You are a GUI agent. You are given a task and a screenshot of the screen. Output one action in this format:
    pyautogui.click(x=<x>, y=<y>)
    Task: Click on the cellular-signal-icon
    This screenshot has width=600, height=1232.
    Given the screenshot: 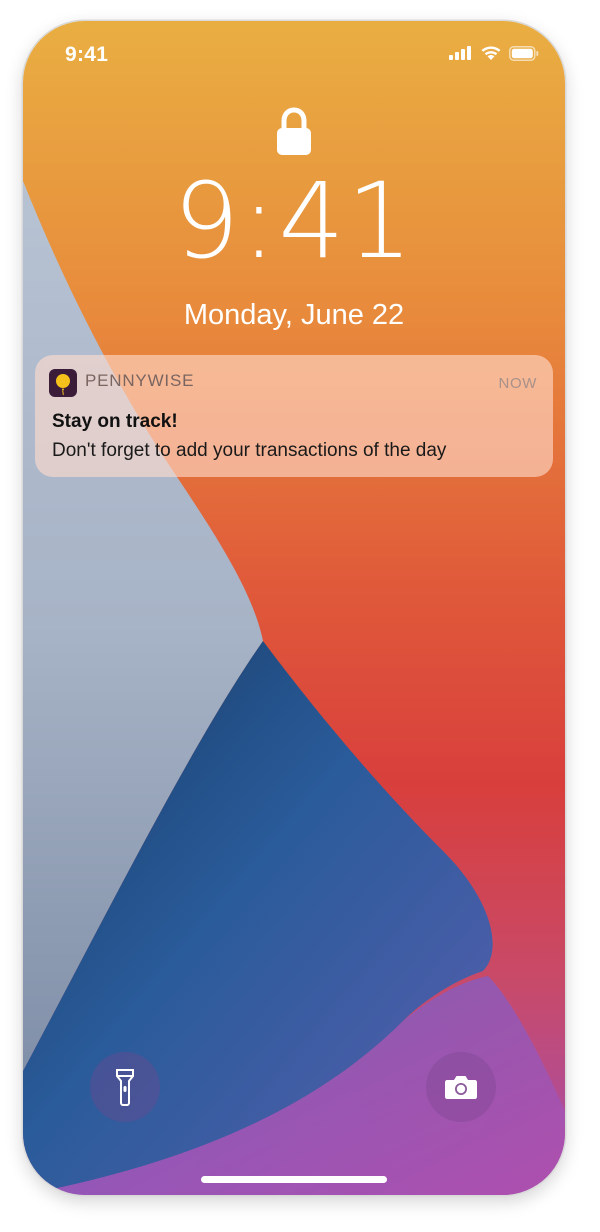 What is the action you would take?
    pyautogui.click(x=460, y=53)
    